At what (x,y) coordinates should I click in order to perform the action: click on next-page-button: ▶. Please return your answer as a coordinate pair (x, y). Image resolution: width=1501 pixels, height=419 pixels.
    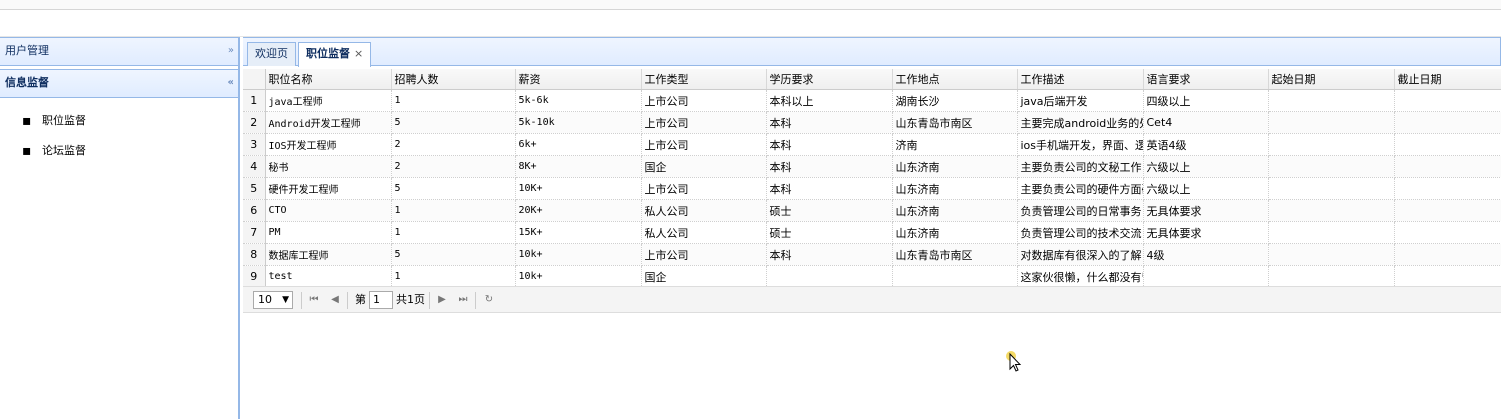
    Looking at the image, I should click on (442, 300).